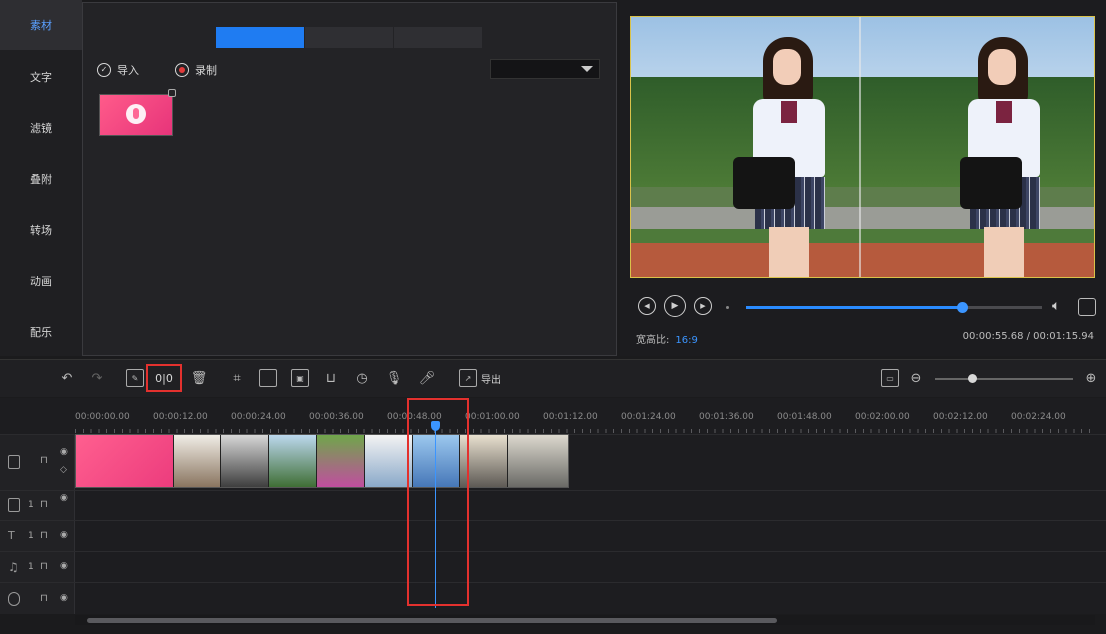 This screenshot has width=1106, height=634. Describe the element at coordinates (916, 378) in the screenshot. I see `zoom-out-icon: ⊖` at that location.